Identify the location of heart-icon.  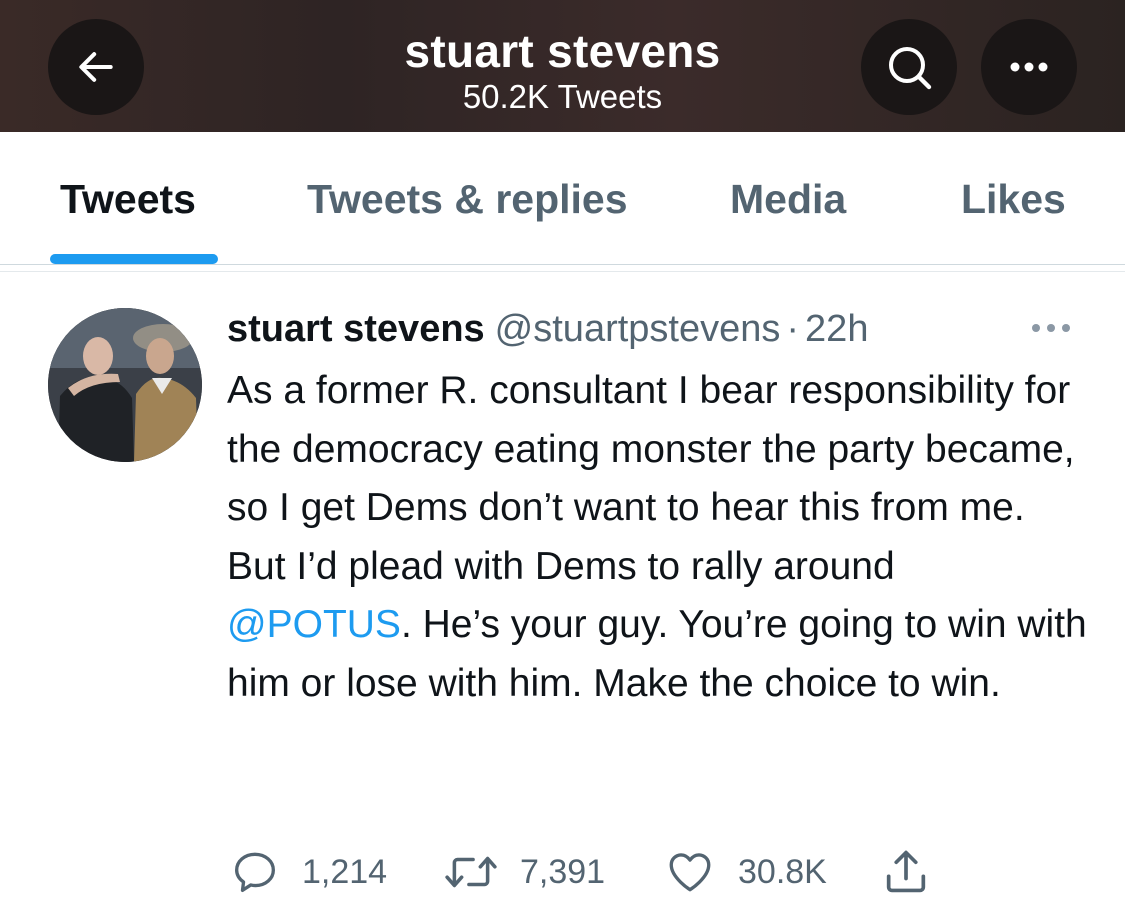
(690, 872).